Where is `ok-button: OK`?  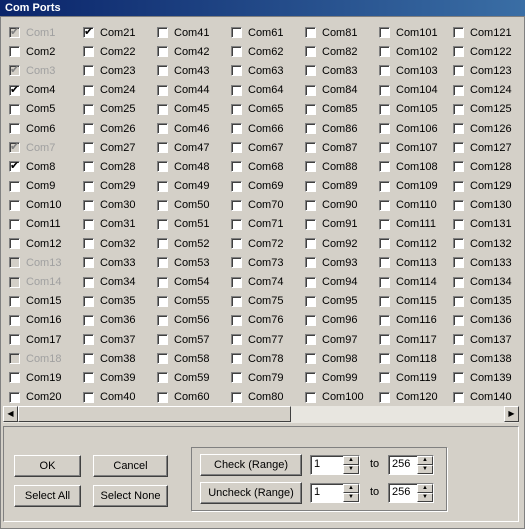 ok-button: OK is located at coordinates (47, 466).